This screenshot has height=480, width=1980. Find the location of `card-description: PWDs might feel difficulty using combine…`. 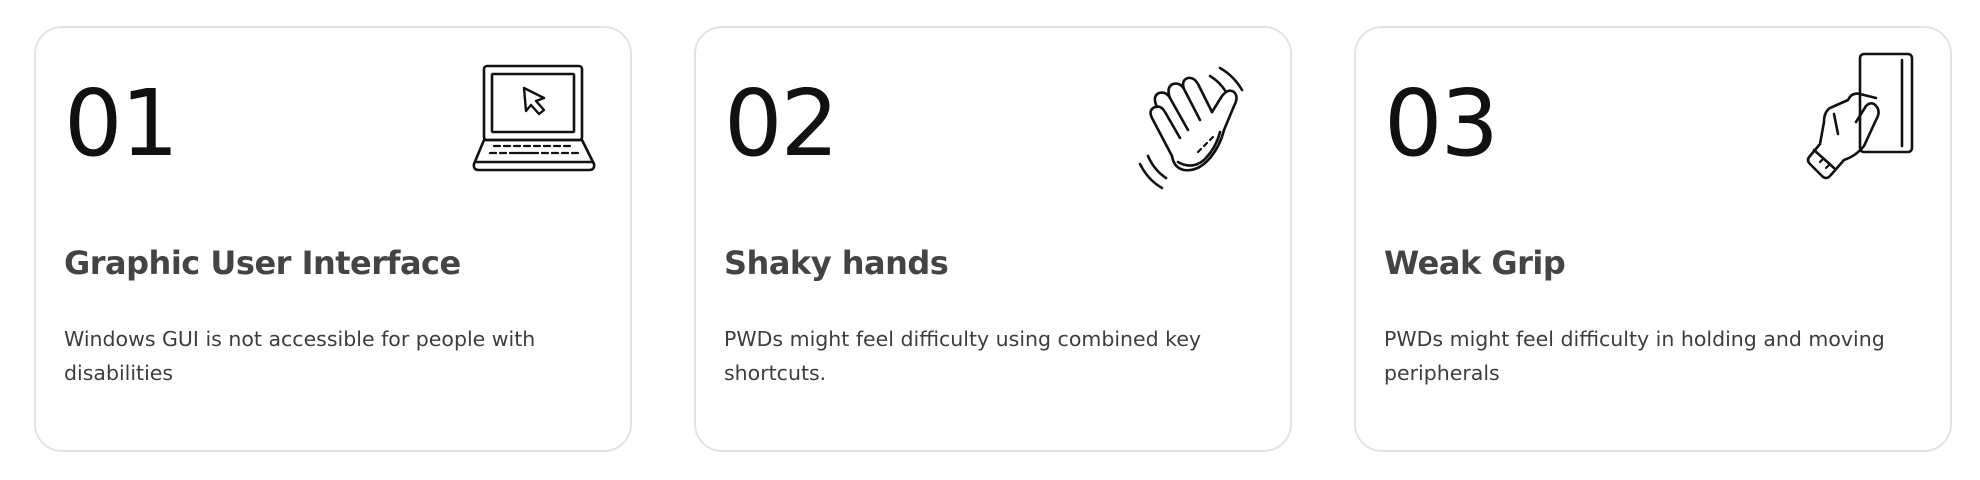

card-description: PWDs might feel difficulty using combine… is located at coordinates (963, 356).